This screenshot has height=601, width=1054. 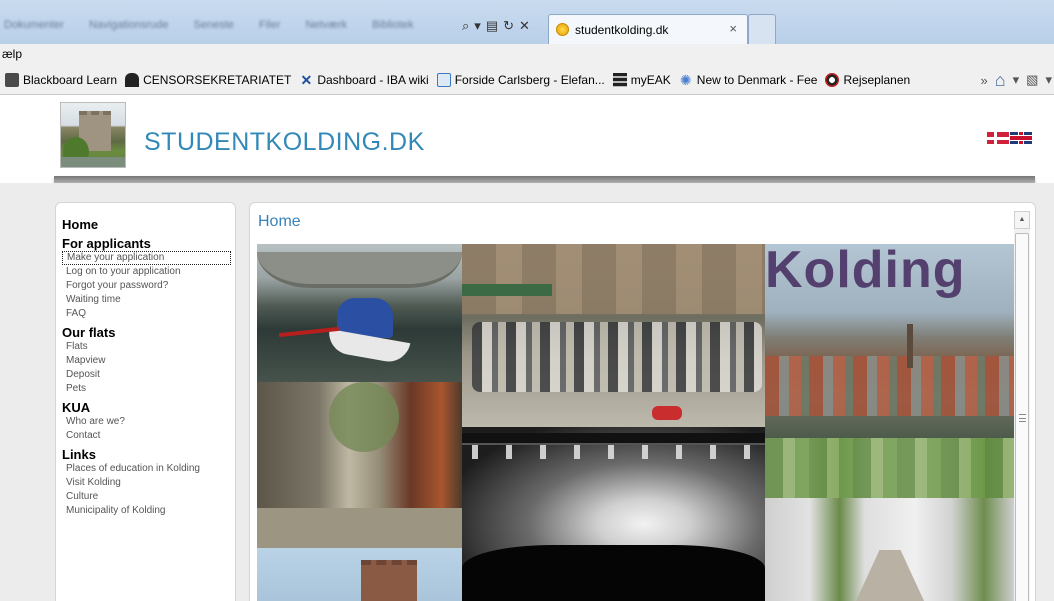 What do you see at coordinates (890, 575) in the screenshot?
I see `path-shape` at bounding box center [890, 575].